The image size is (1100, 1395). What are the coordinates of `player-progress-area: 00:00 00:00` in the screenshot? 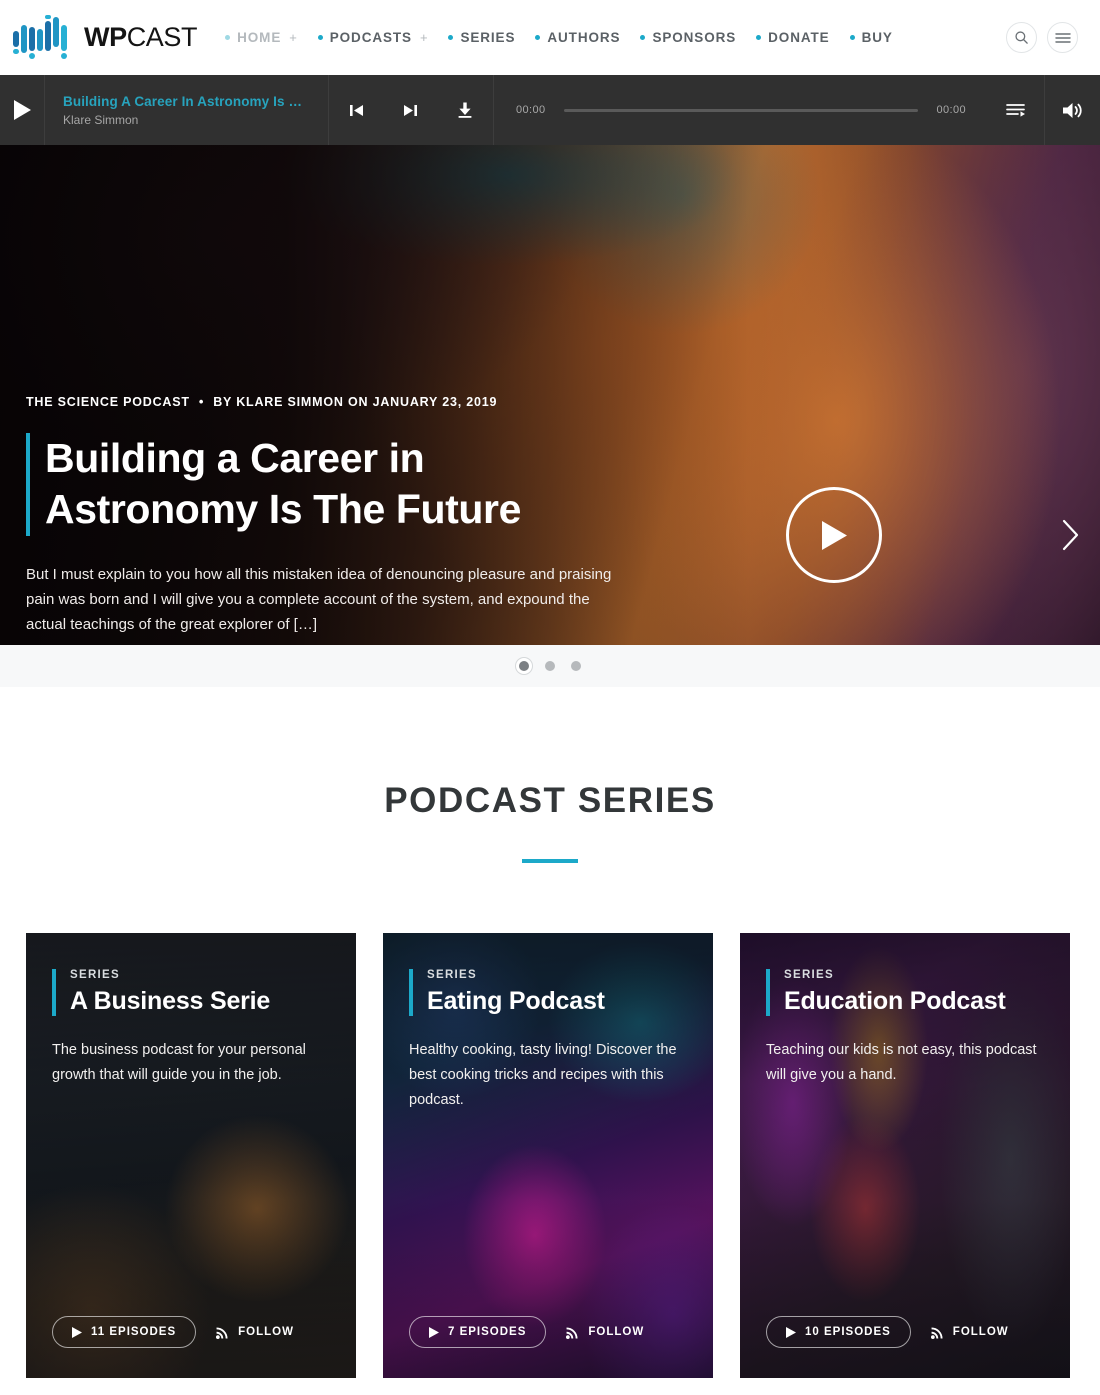 It's located at (741, 110).